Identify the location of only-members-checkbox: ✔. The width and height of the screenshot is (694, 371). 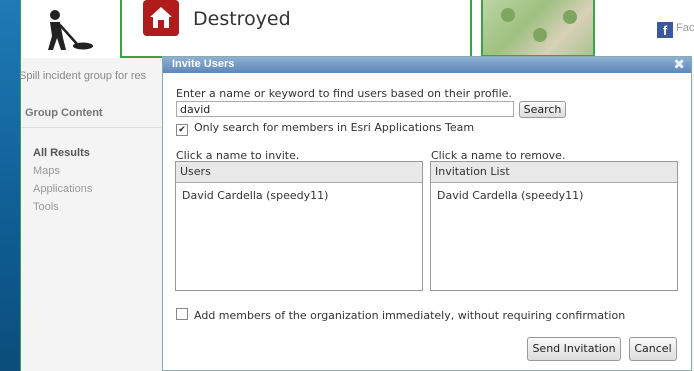
(182, 130).